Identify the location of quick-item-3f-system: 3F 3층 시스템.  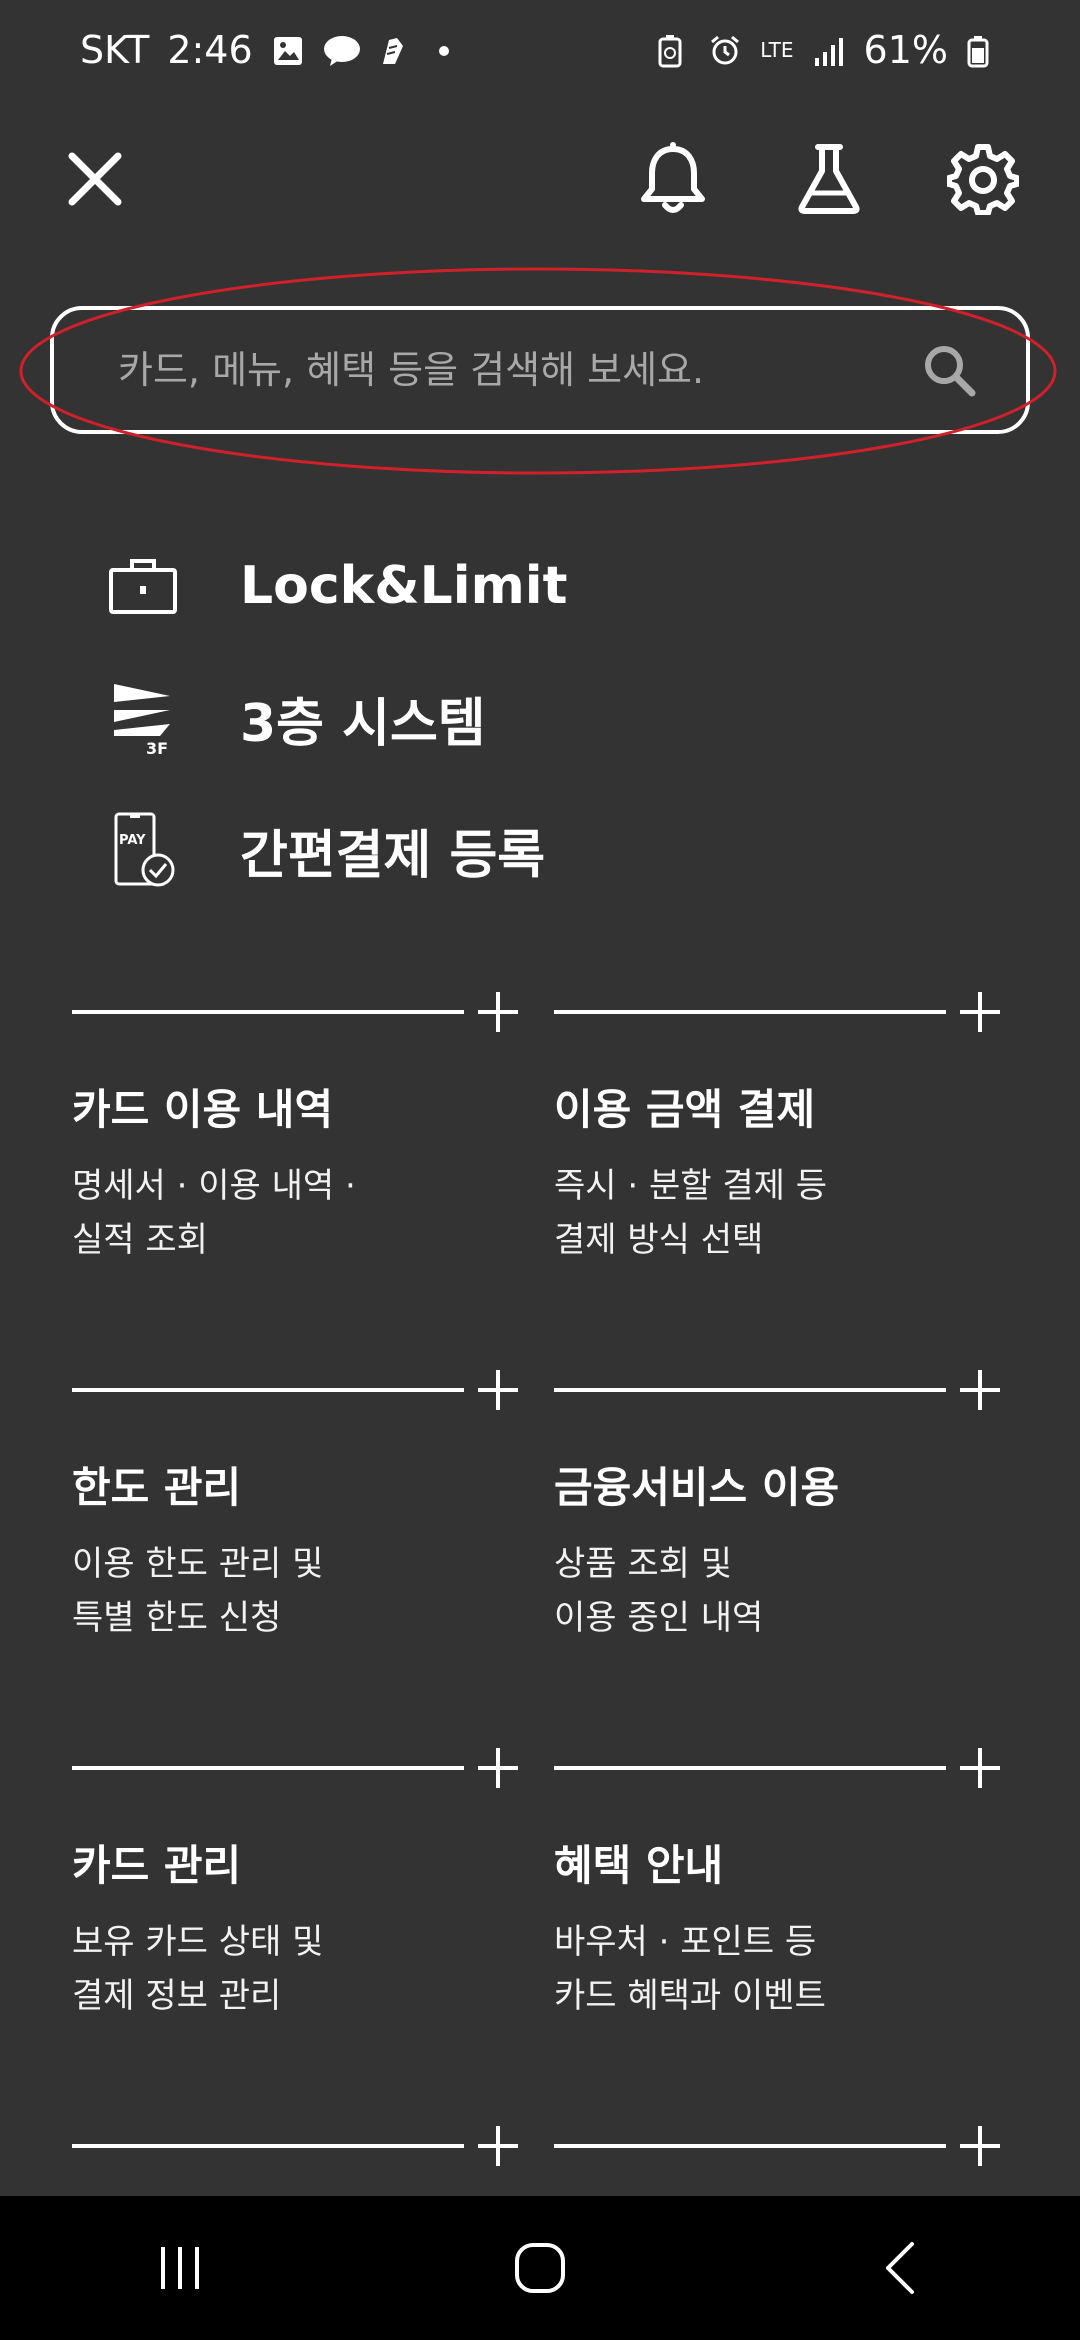
(558, 718).